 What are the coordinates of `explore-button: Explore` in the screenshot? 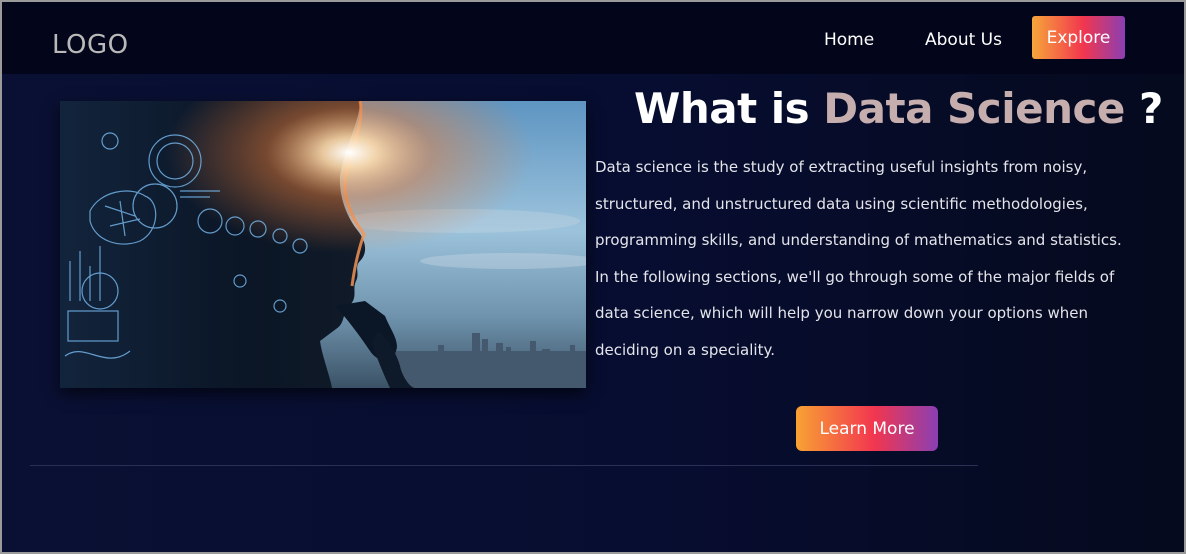 It's located at (1078, 37).